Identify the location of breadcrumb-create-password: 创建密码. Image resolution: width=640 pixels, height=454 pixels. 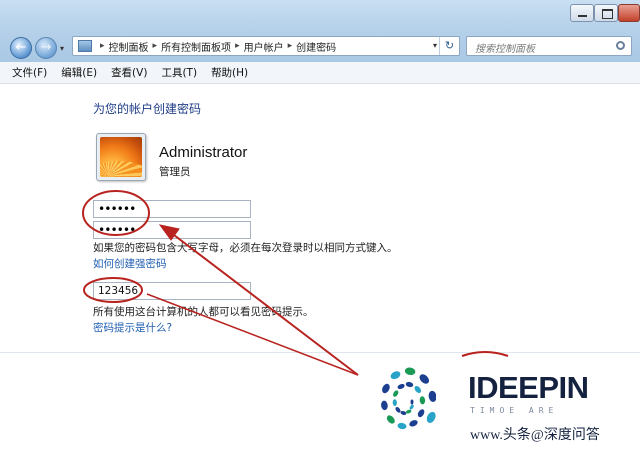
(316, 46).